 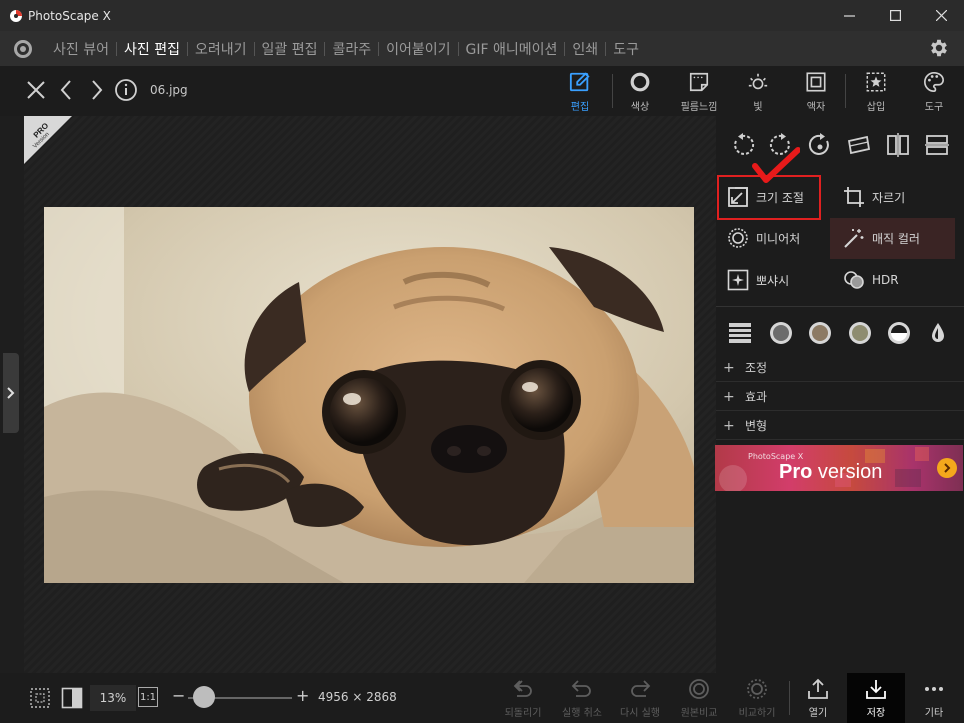 What do you see at coordinates (582, 713) in the screenshot?
I see `undo-label: 실행 취소` at bounding box center [582, 713].